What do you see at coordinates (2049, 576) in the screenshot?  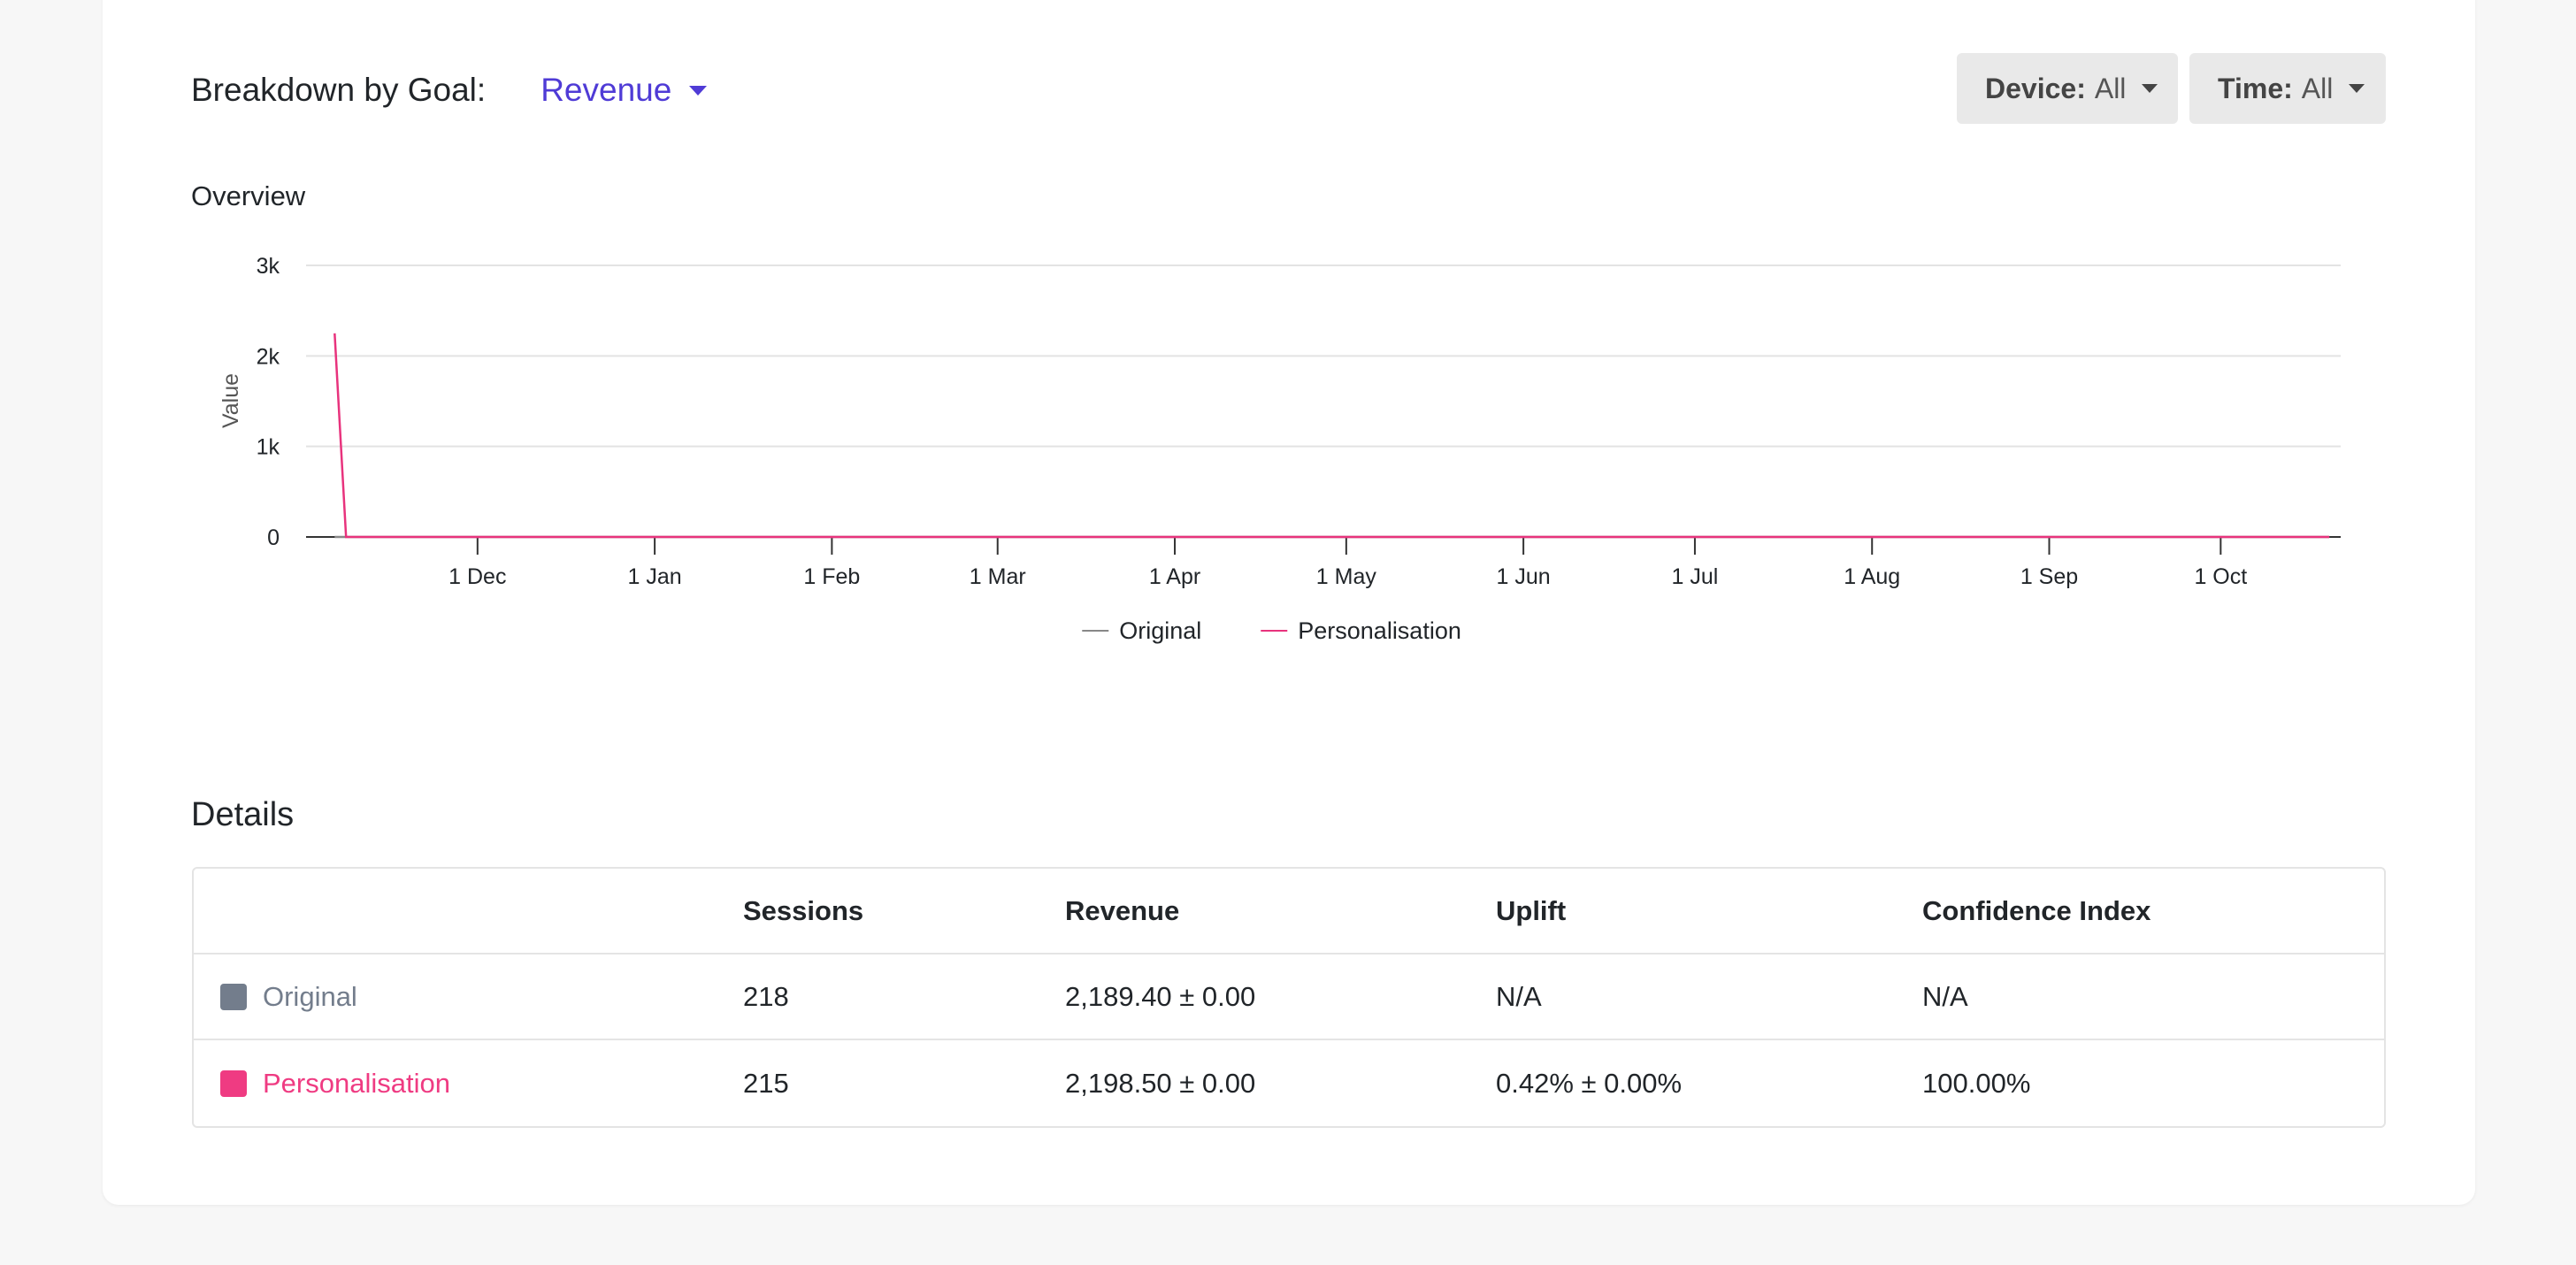 I see `x-tick-label: 1 Sep` at bounding box center [2049, 576].